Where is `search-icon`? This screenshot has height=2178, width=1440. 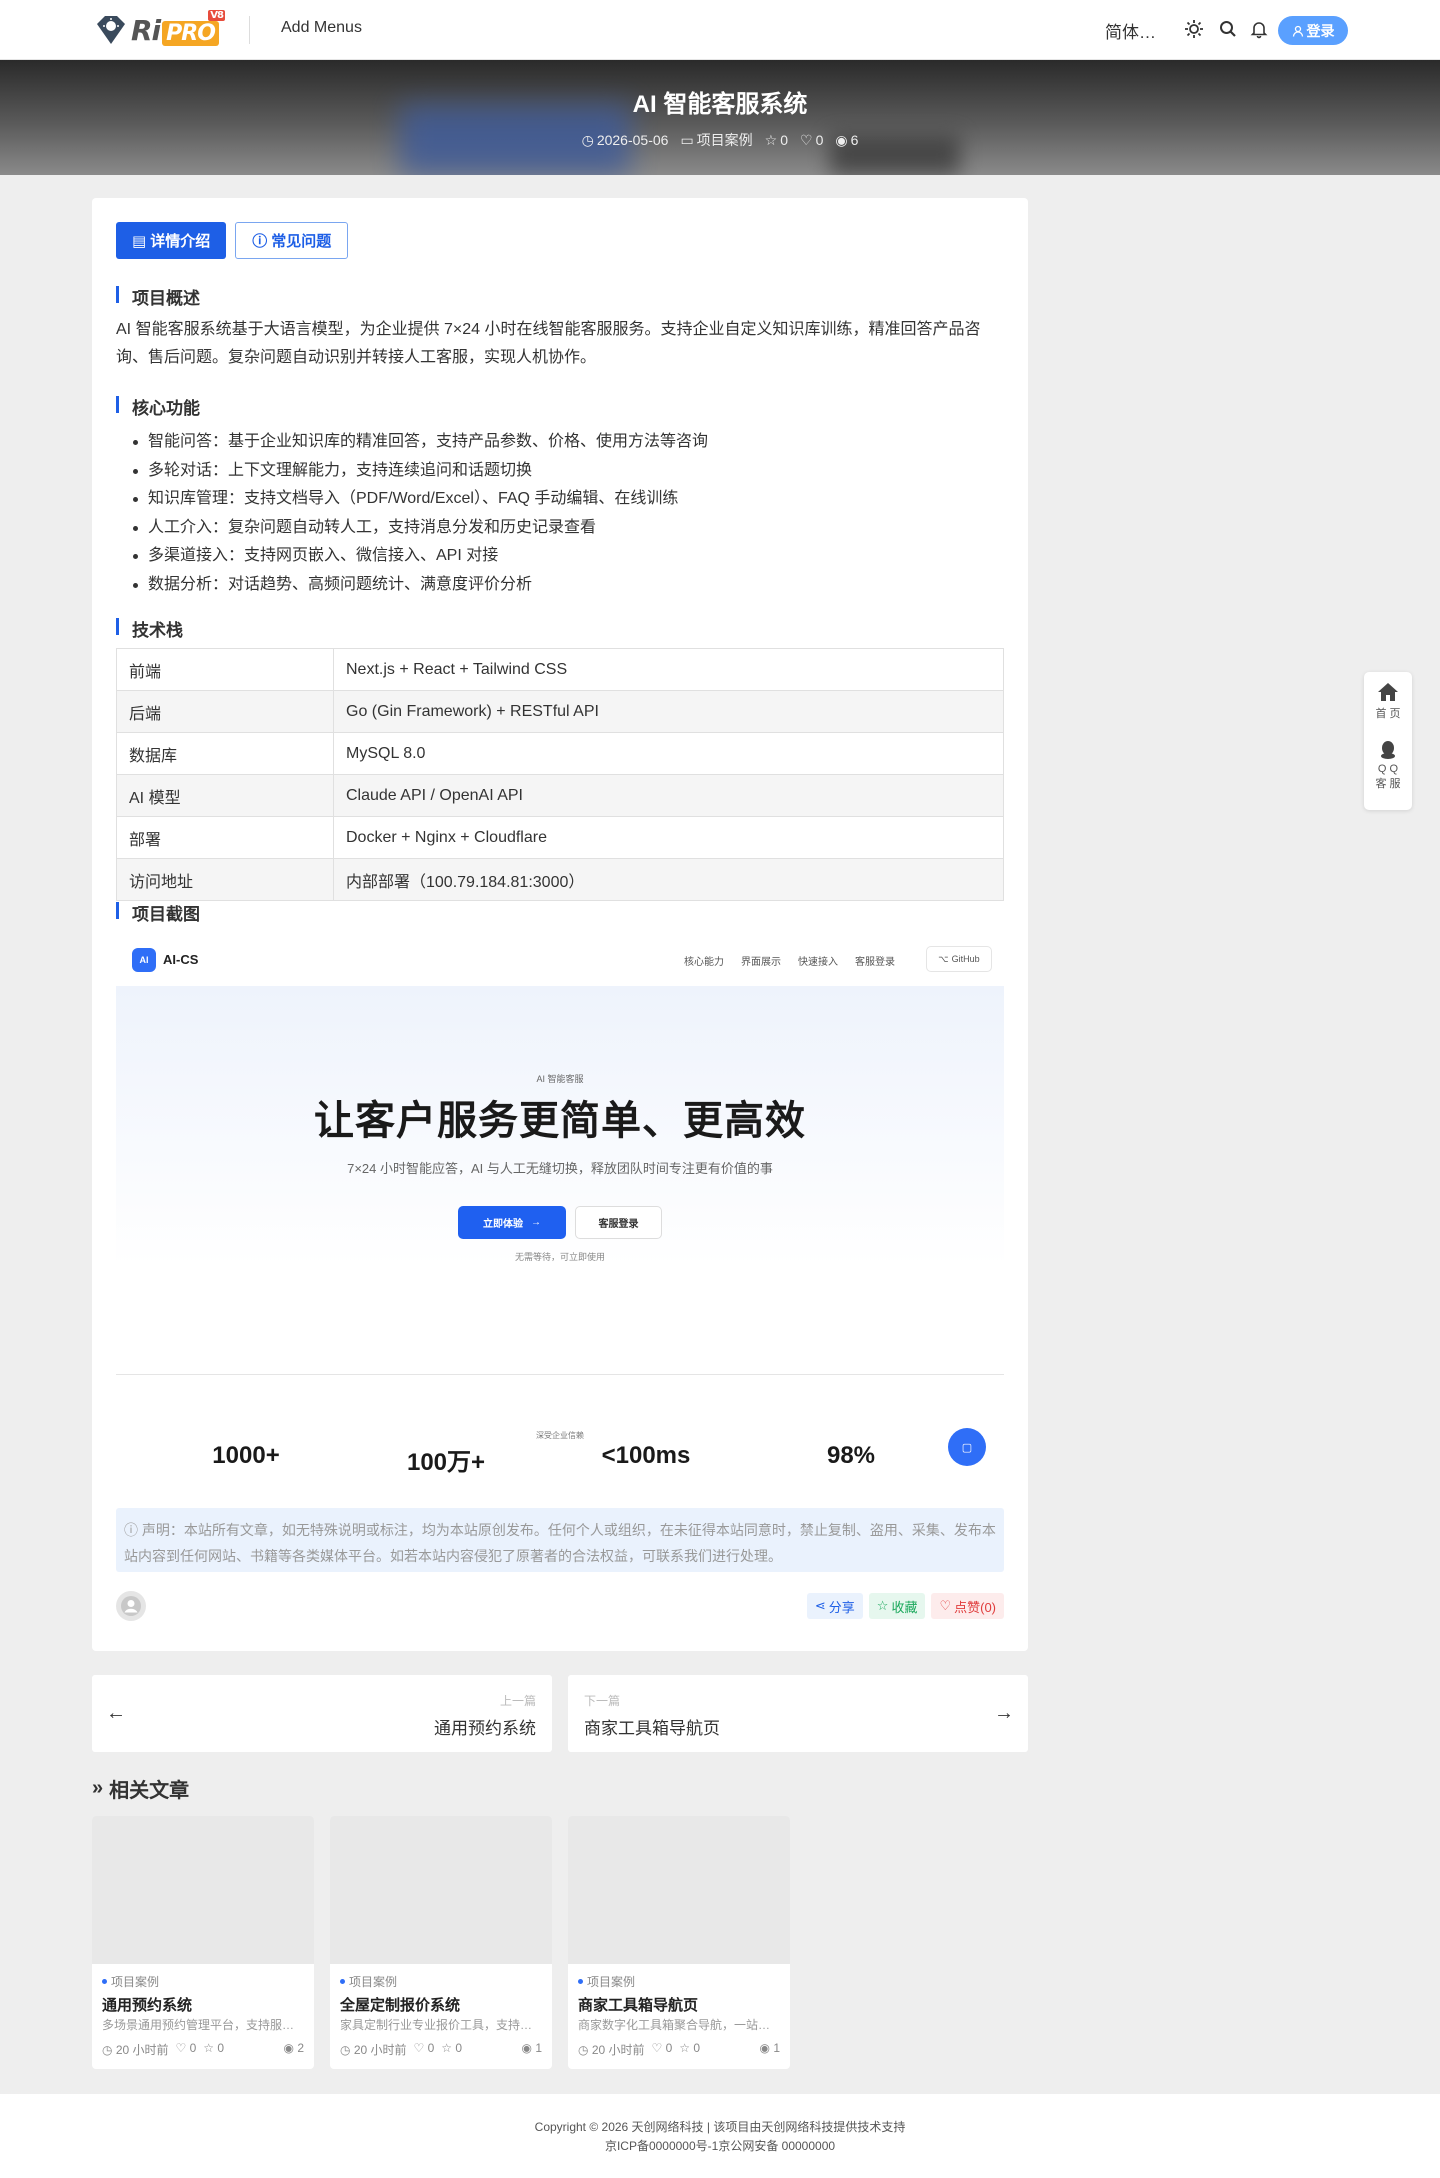 search-icon is located at coordinates (1228, 29).